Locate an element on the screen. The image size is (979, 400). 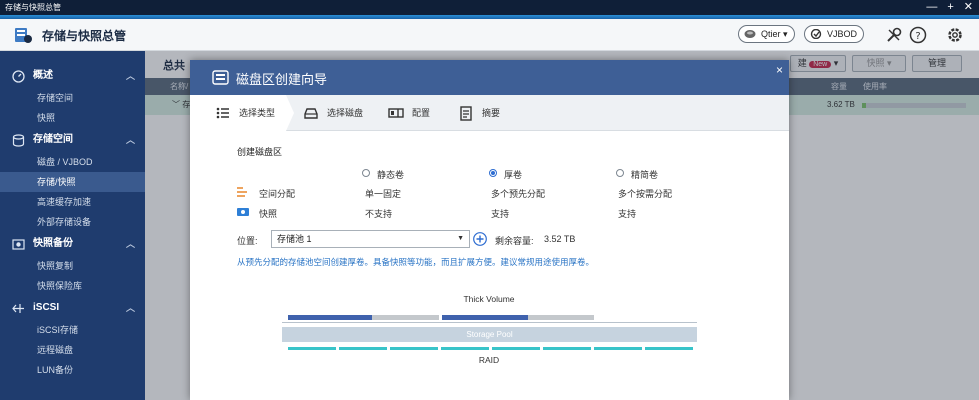
step-select-type: 选择类型 is located at coordinates (245, 113).